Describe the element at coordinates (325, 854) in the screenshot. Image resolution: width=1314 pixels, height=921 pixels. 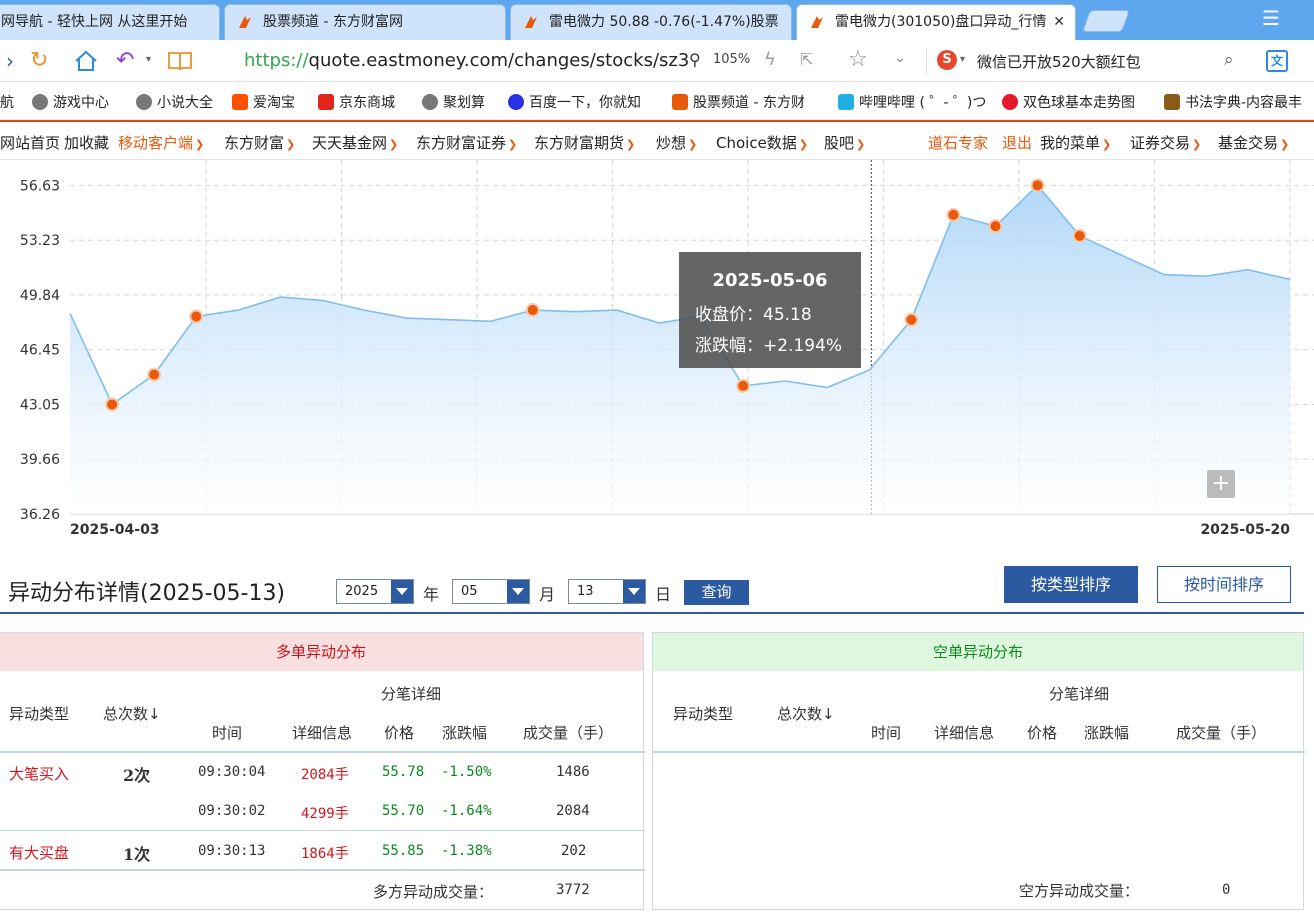
I see `row-info: 1864手` at that location.